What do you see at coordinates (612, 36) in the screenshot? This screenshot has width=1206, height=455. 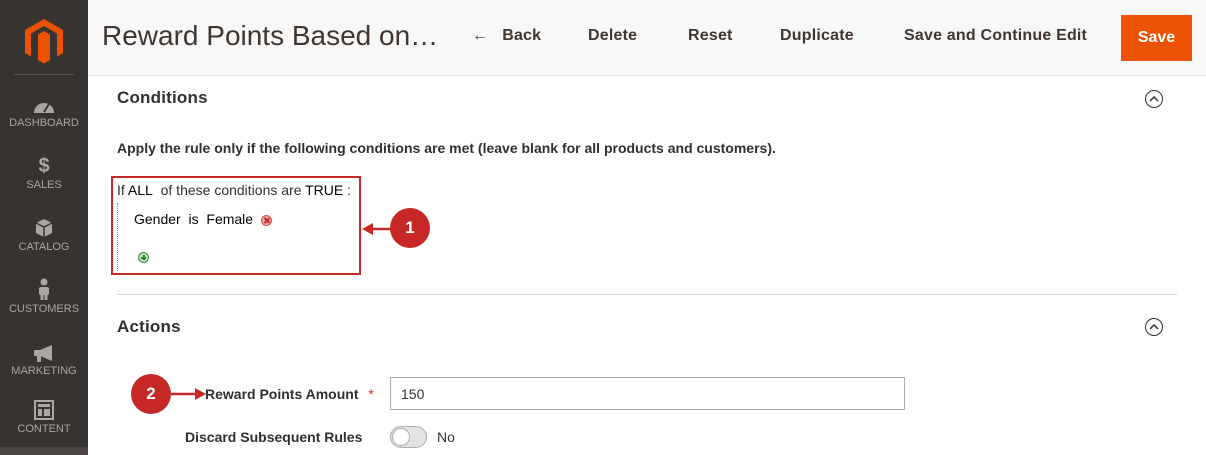 I see `delete-button: Delete` at bounding box center [612, 36].